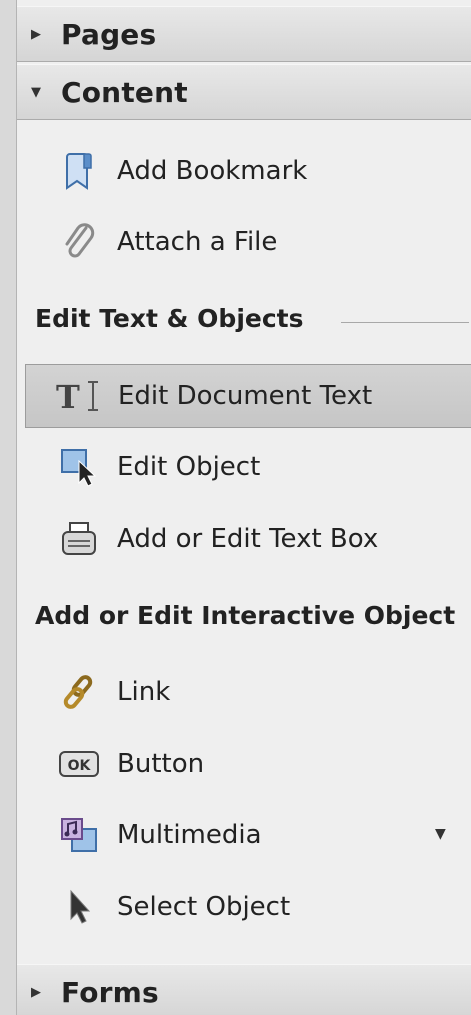 The height and width of the screenshot is (1015, 471). What do you see at coordinates (405, 322) in the screenshot?
I see `heading-divider` at bounding box center [405, 322].